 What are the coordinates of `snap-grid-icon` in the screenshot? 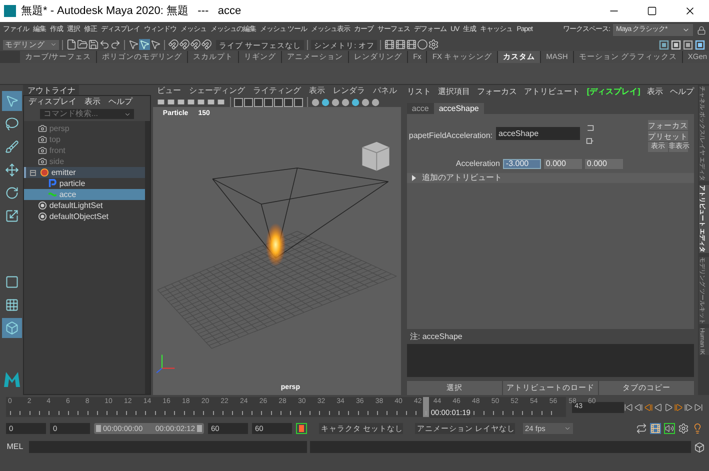 It's located at (173, 44).